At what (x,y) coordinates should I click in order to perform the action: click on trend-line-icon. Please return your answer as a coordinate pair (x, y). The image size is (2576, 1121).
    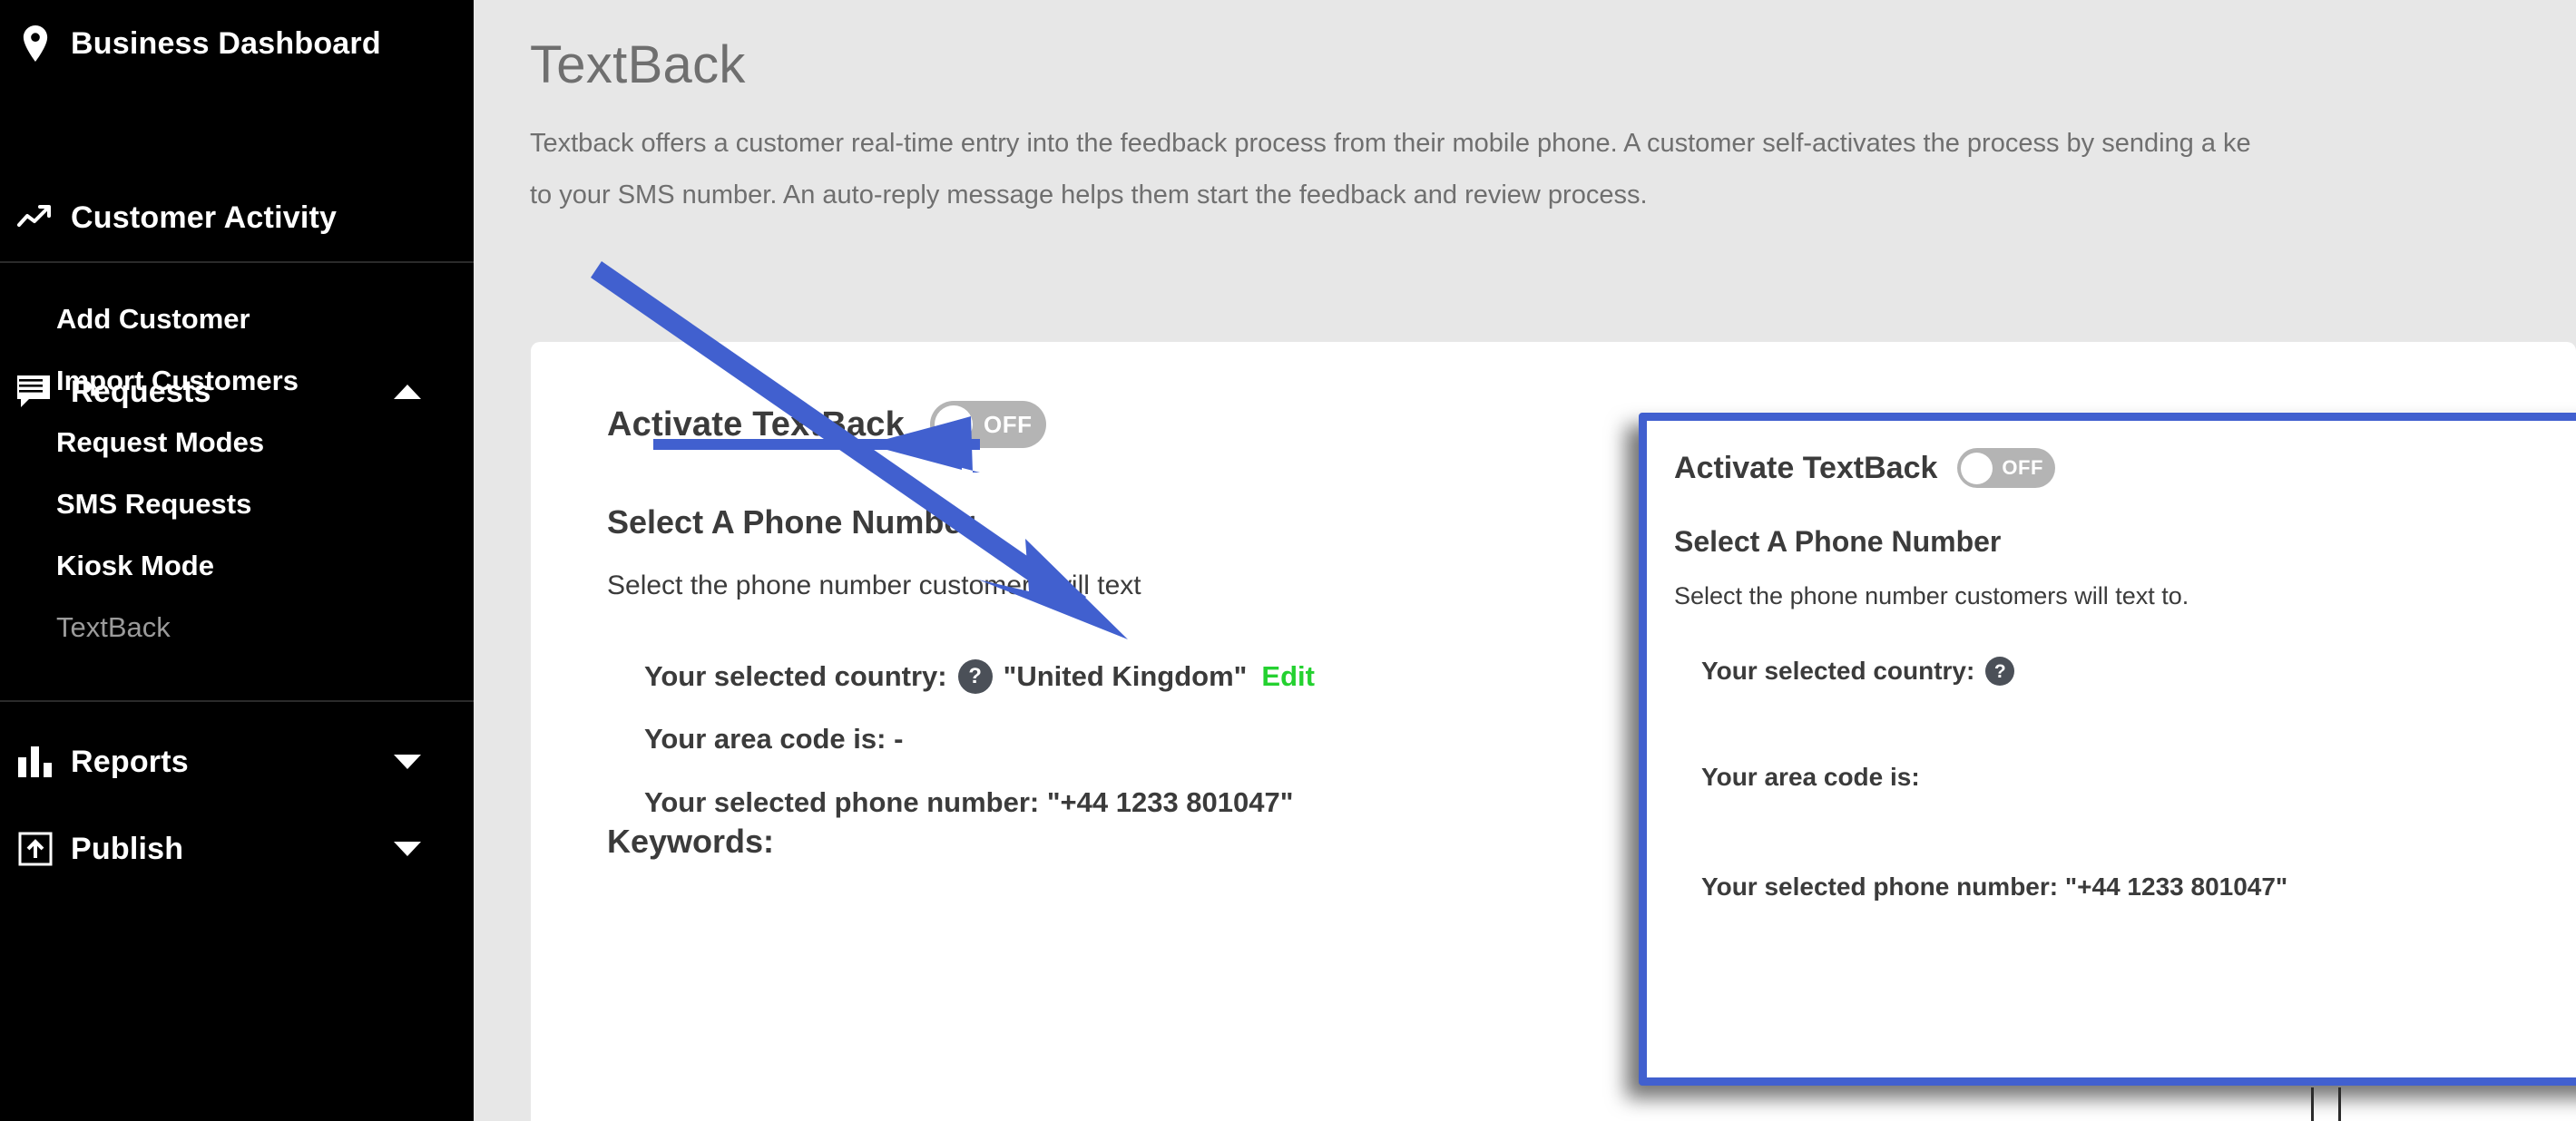
    Looking at the image, I should click on (35, 218).